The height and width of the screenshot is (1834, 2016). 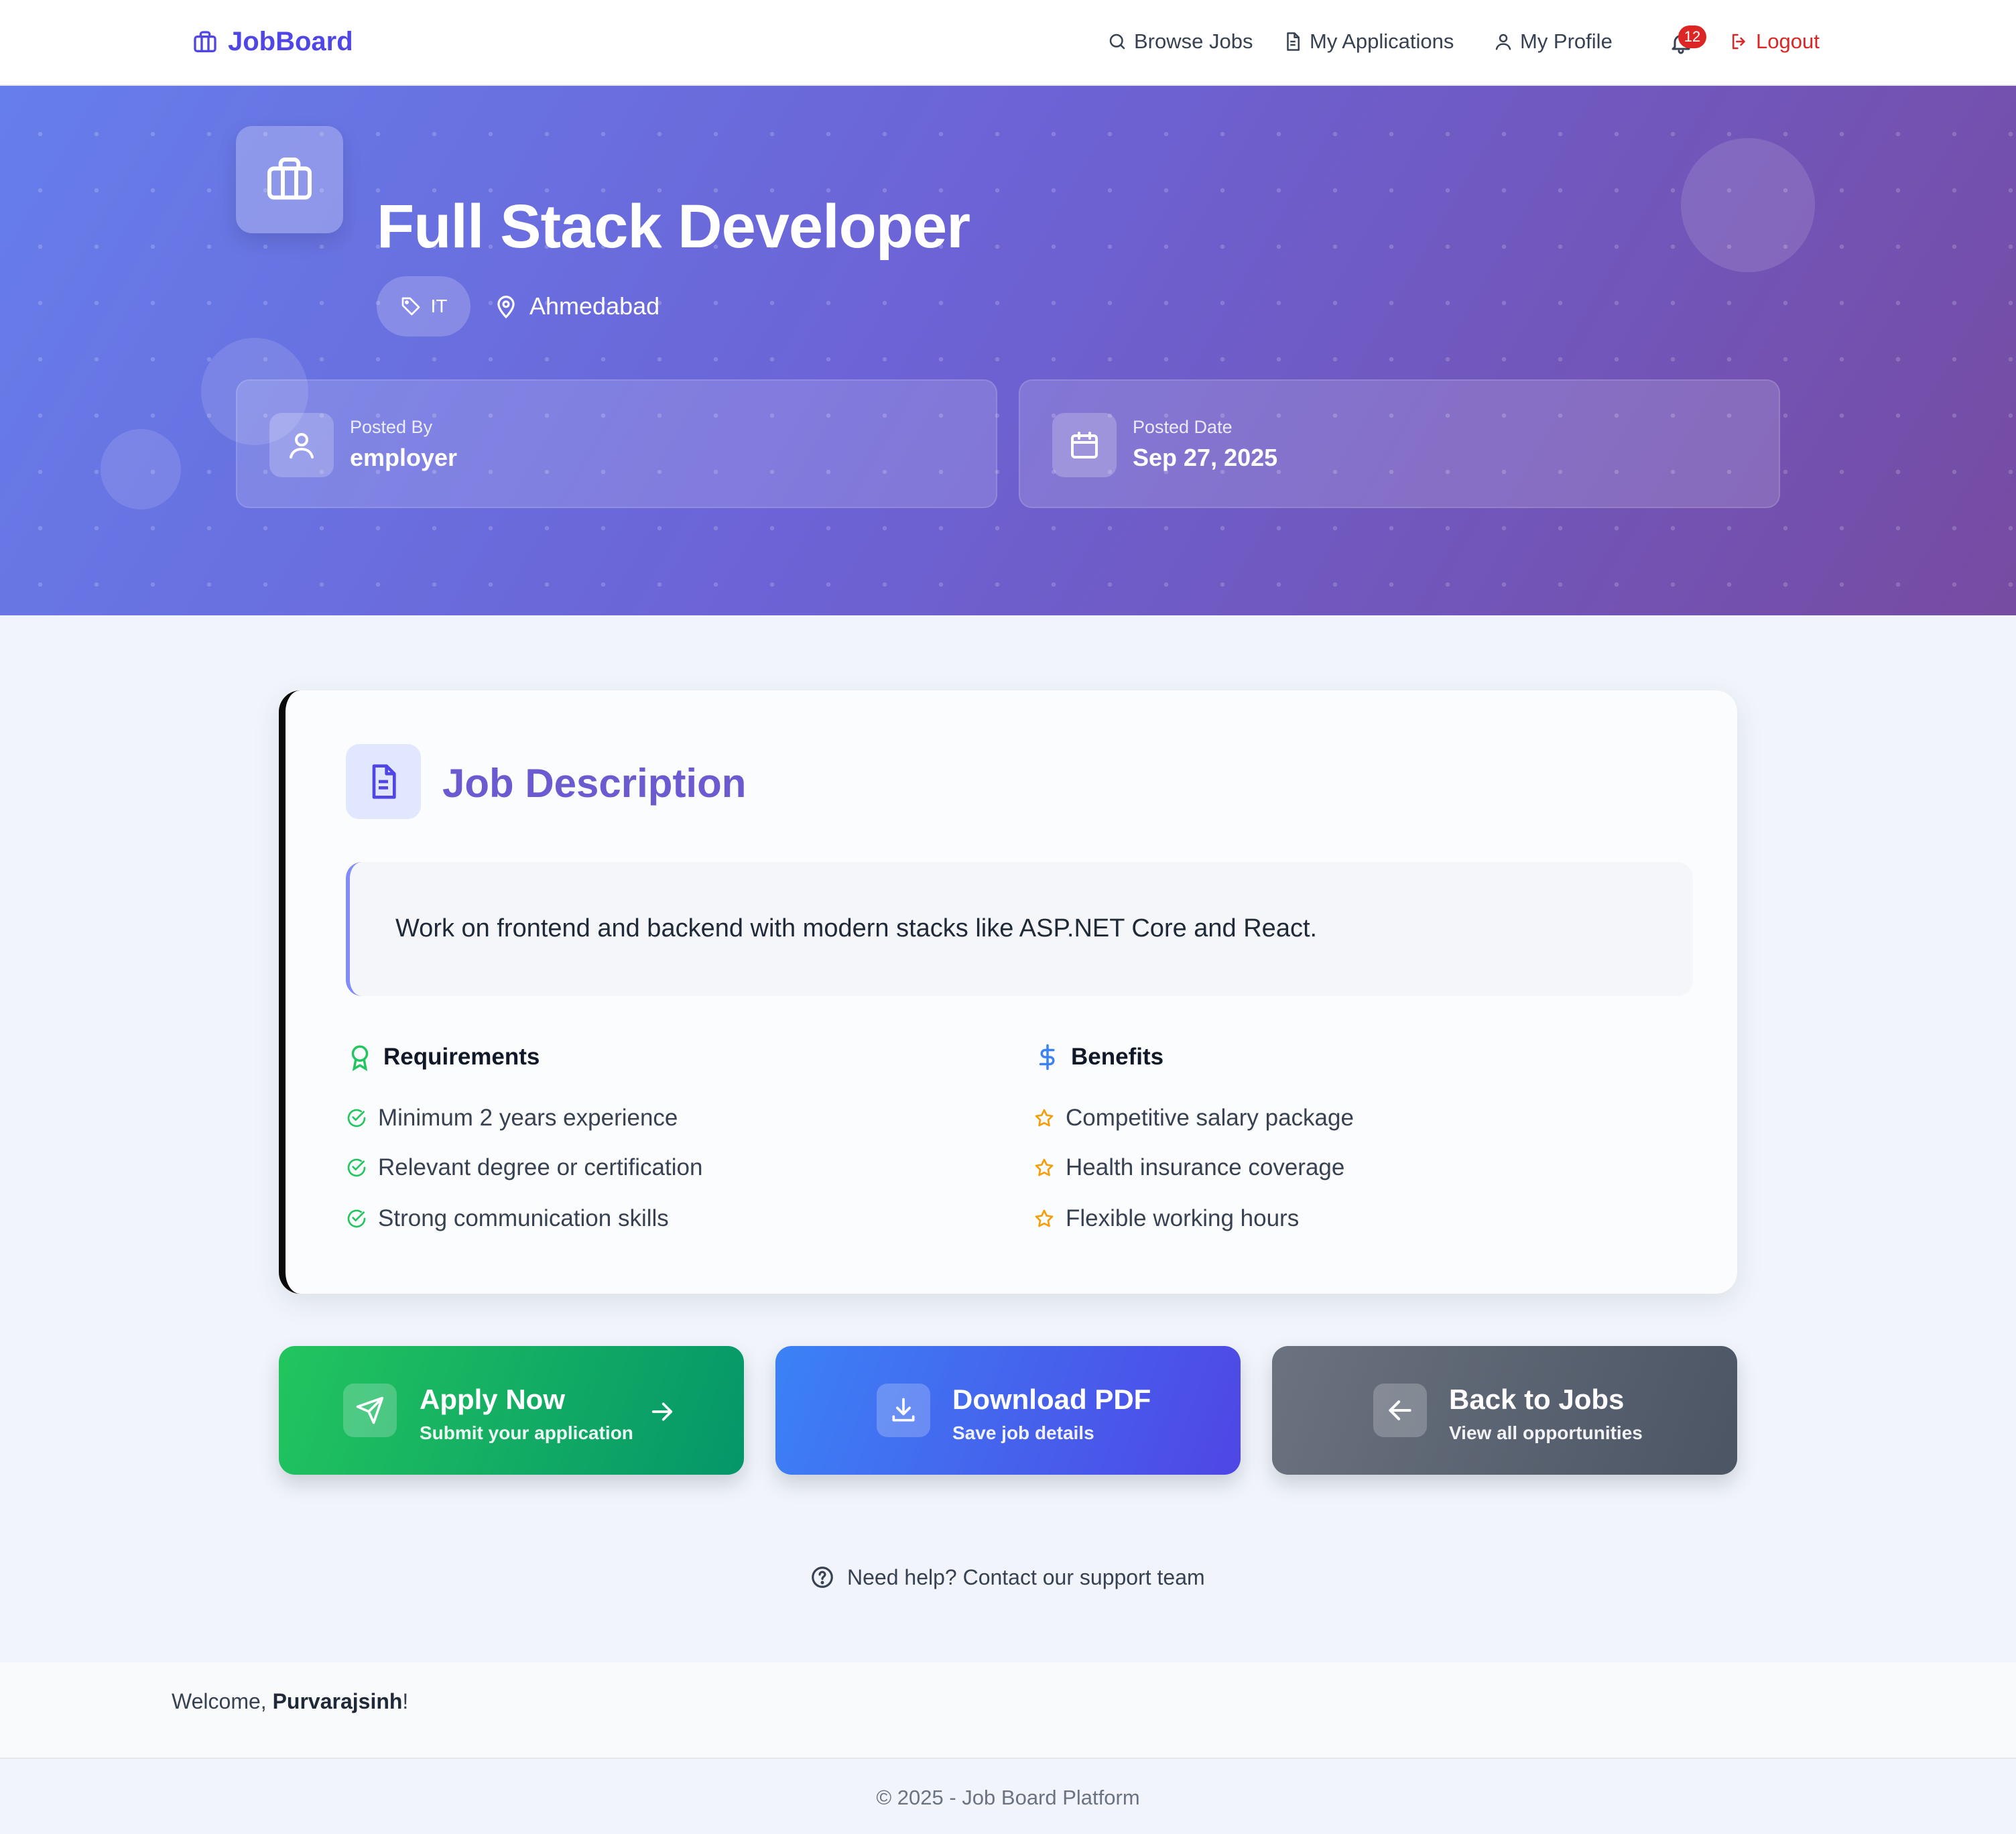 What do you see at coordinates (222, 1701) in the screenshot?
I see `welcome-prefix: Welcome,` at bounding box center [222, 1701].